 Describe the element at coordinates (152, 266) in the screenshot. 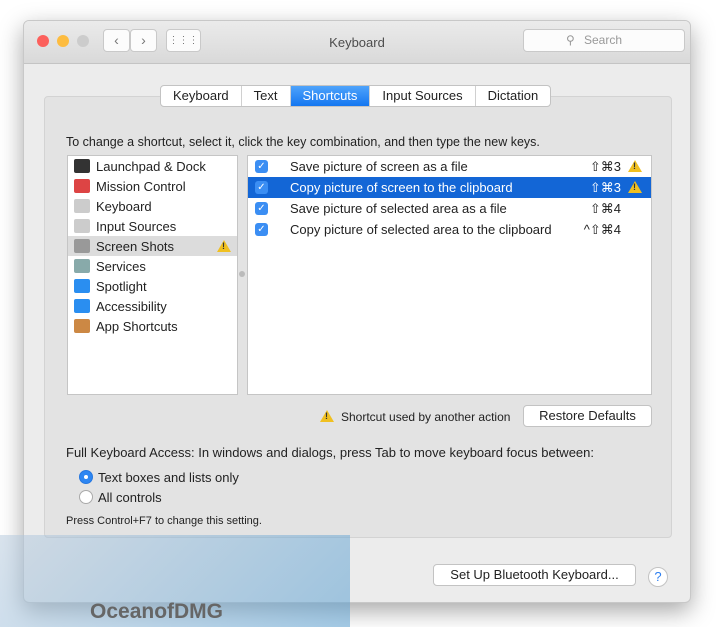

I see `category-item: Services` at that location.